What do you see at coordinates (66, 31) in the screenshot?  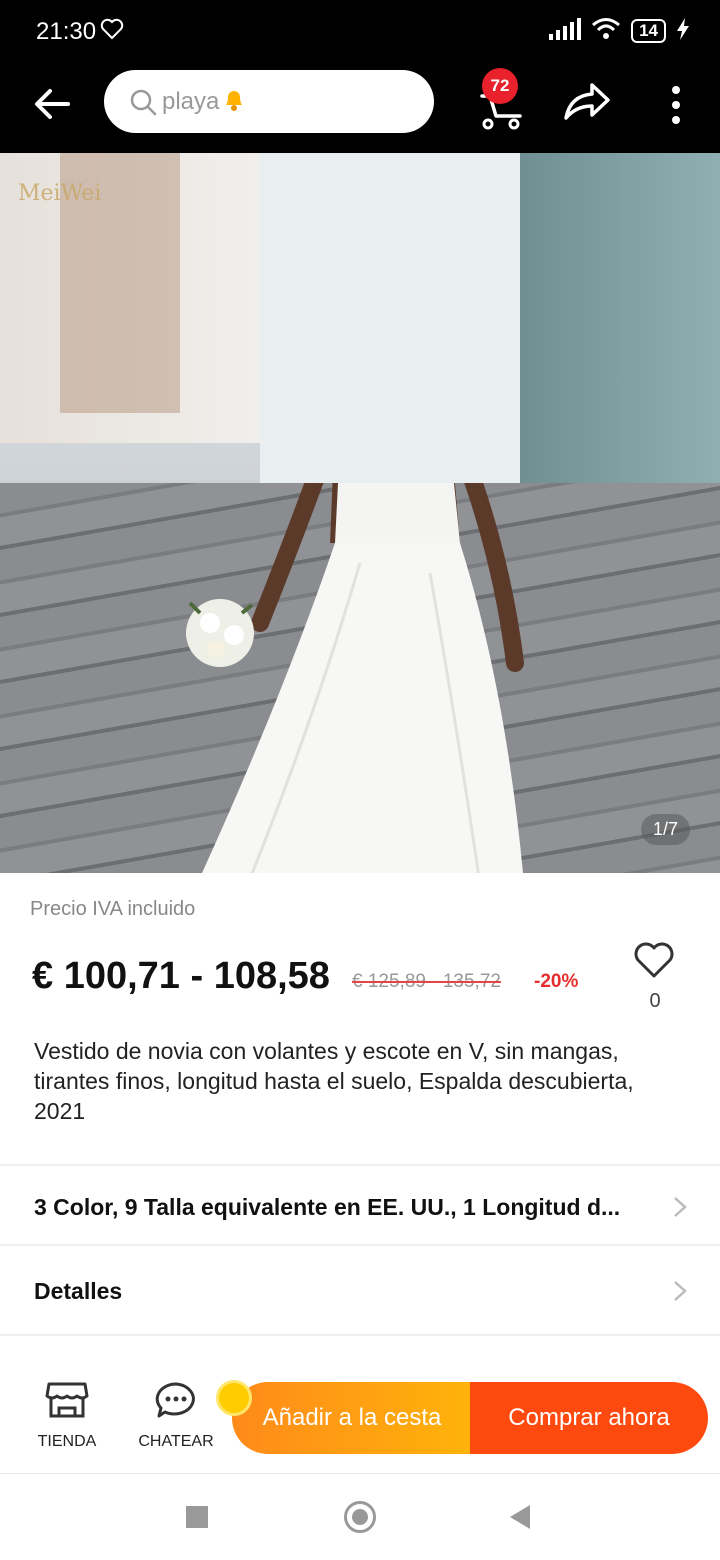 I see `status-time: 21:30` at bounding box center [66, 31].